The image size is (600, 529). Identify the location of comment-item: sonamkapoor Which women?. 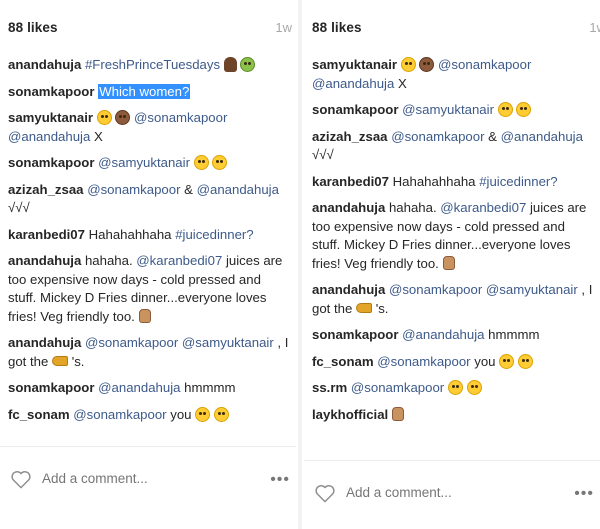
(149, 92).